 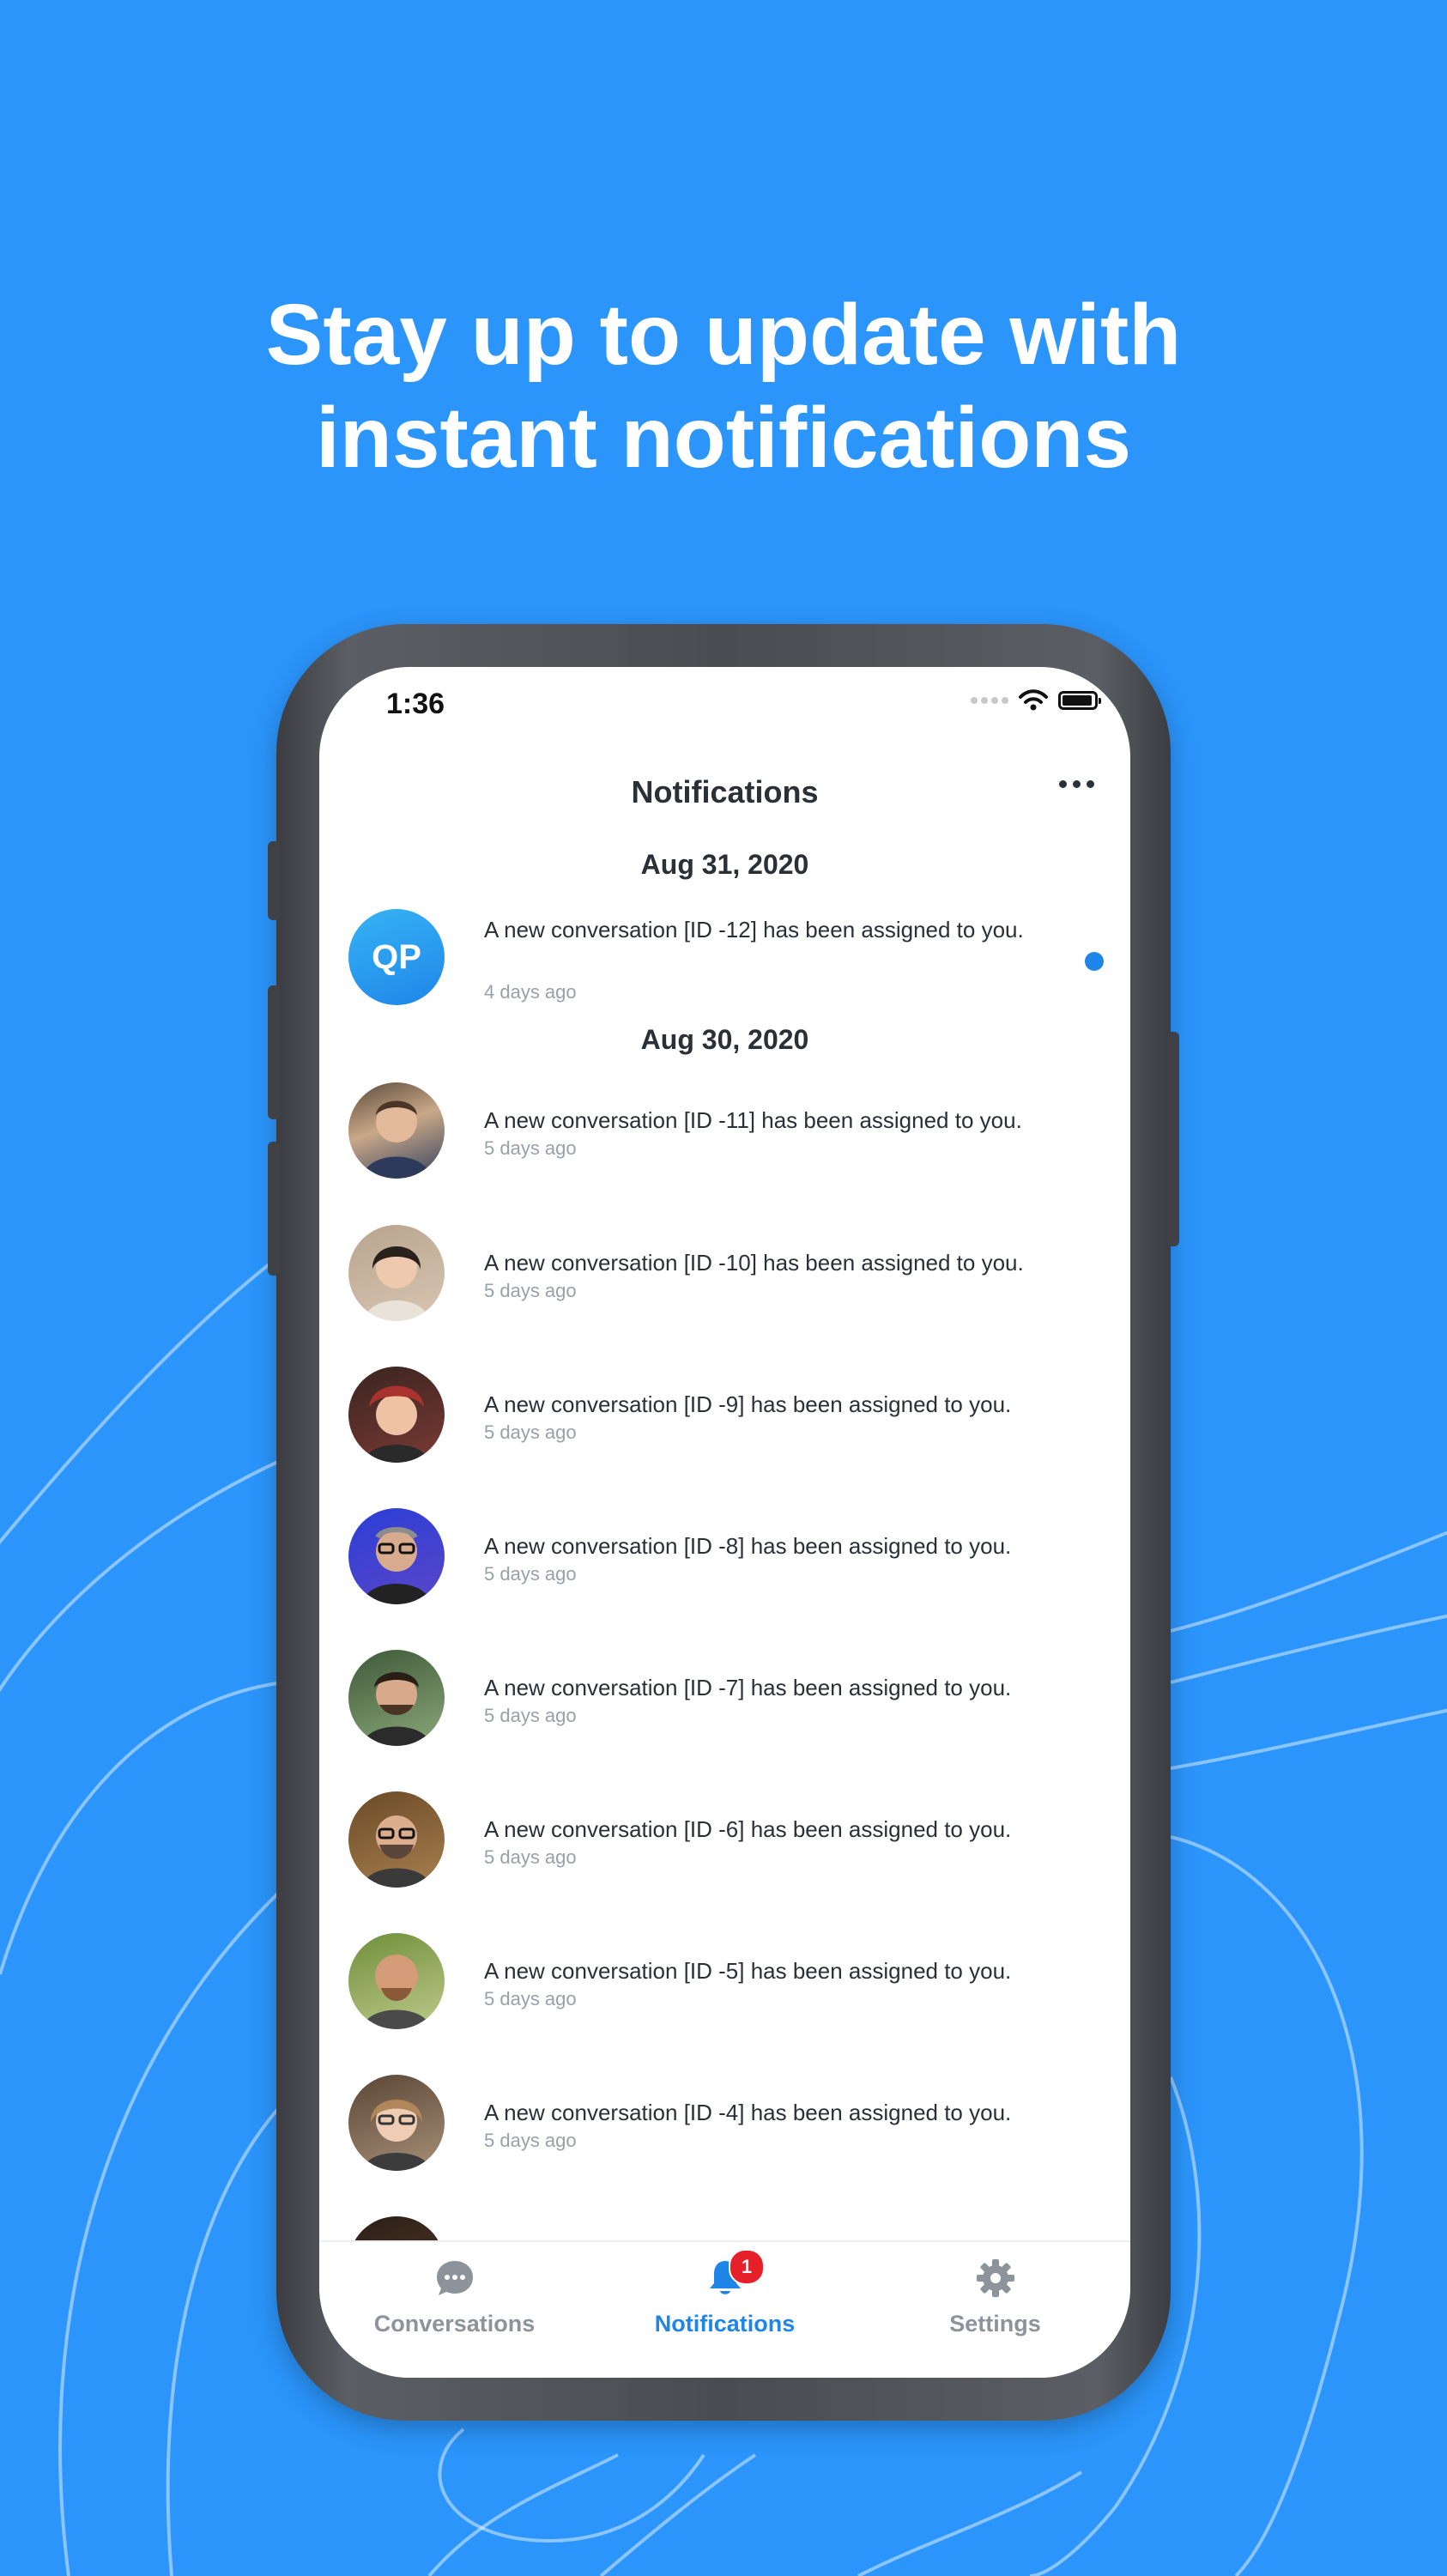 I want to click on headline-line-1: Stay up to update with, so click(x=723, y=335).